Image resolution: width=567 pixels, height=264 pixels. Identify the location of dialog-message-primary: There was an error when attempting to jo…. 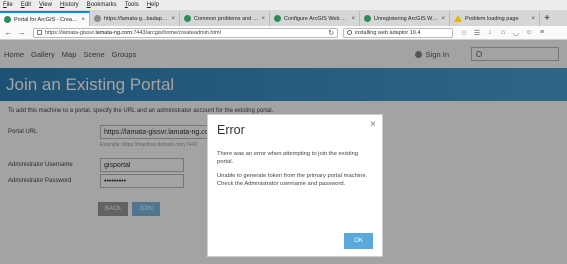
(288, 158).